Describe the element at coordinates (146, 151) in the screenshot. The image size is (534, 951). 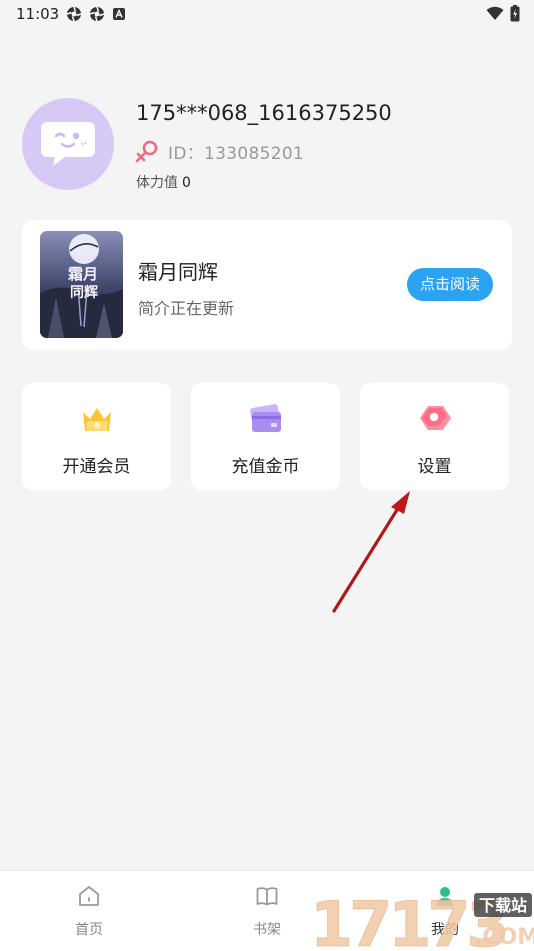
I see `female-gender-icon` at that location.